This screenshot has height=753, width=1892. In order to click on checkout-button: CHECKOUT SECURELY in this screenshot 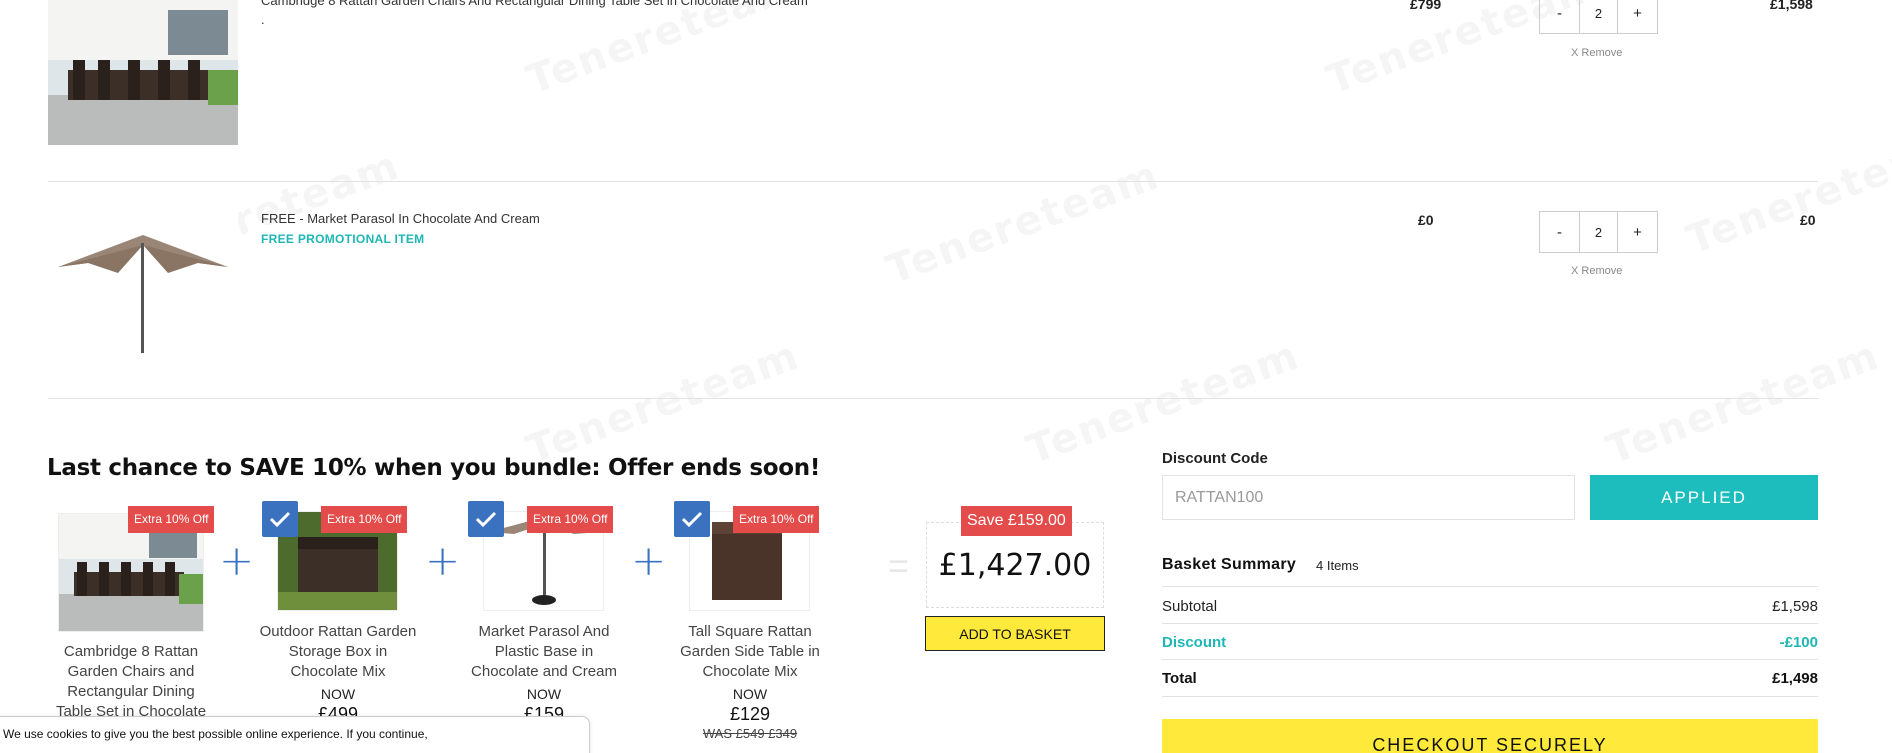, I will do `click(1490, 736)`.